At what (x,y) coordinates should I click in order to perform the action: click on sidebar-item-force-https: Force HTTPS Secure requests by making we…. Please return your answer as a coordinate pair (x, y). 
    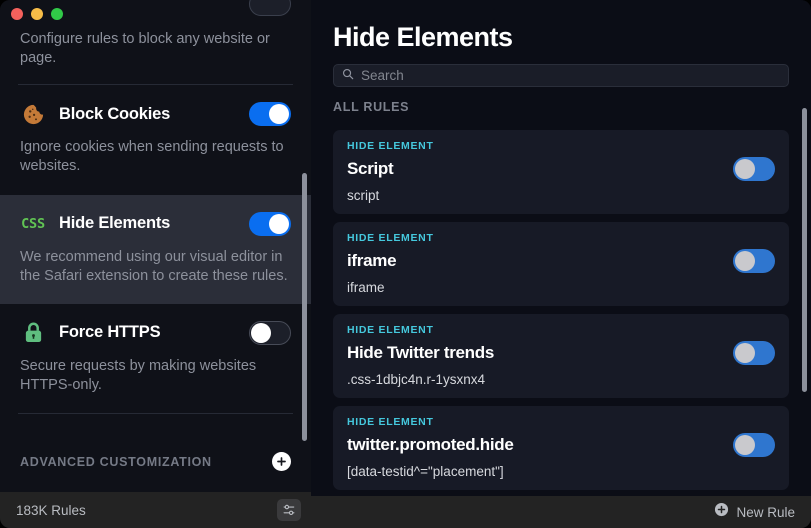
    Looking at the image, I should click on (155, 358).